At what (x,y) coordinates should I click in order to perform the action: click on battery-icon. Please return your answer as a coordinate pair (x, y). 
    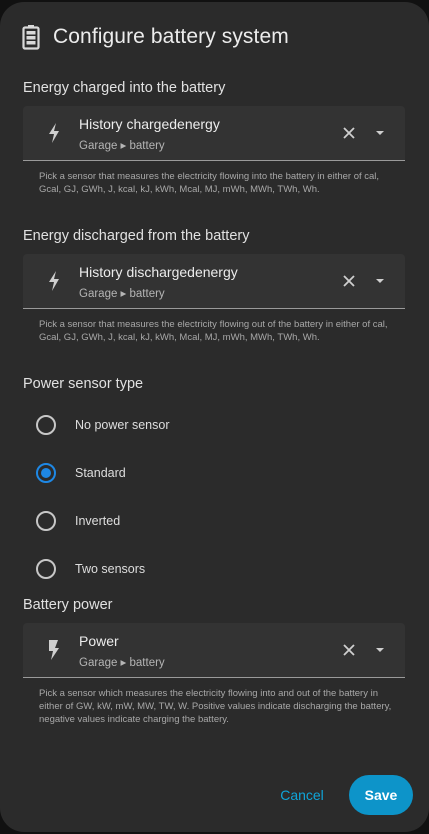
    Looking at the image, I should click on (31, 37).